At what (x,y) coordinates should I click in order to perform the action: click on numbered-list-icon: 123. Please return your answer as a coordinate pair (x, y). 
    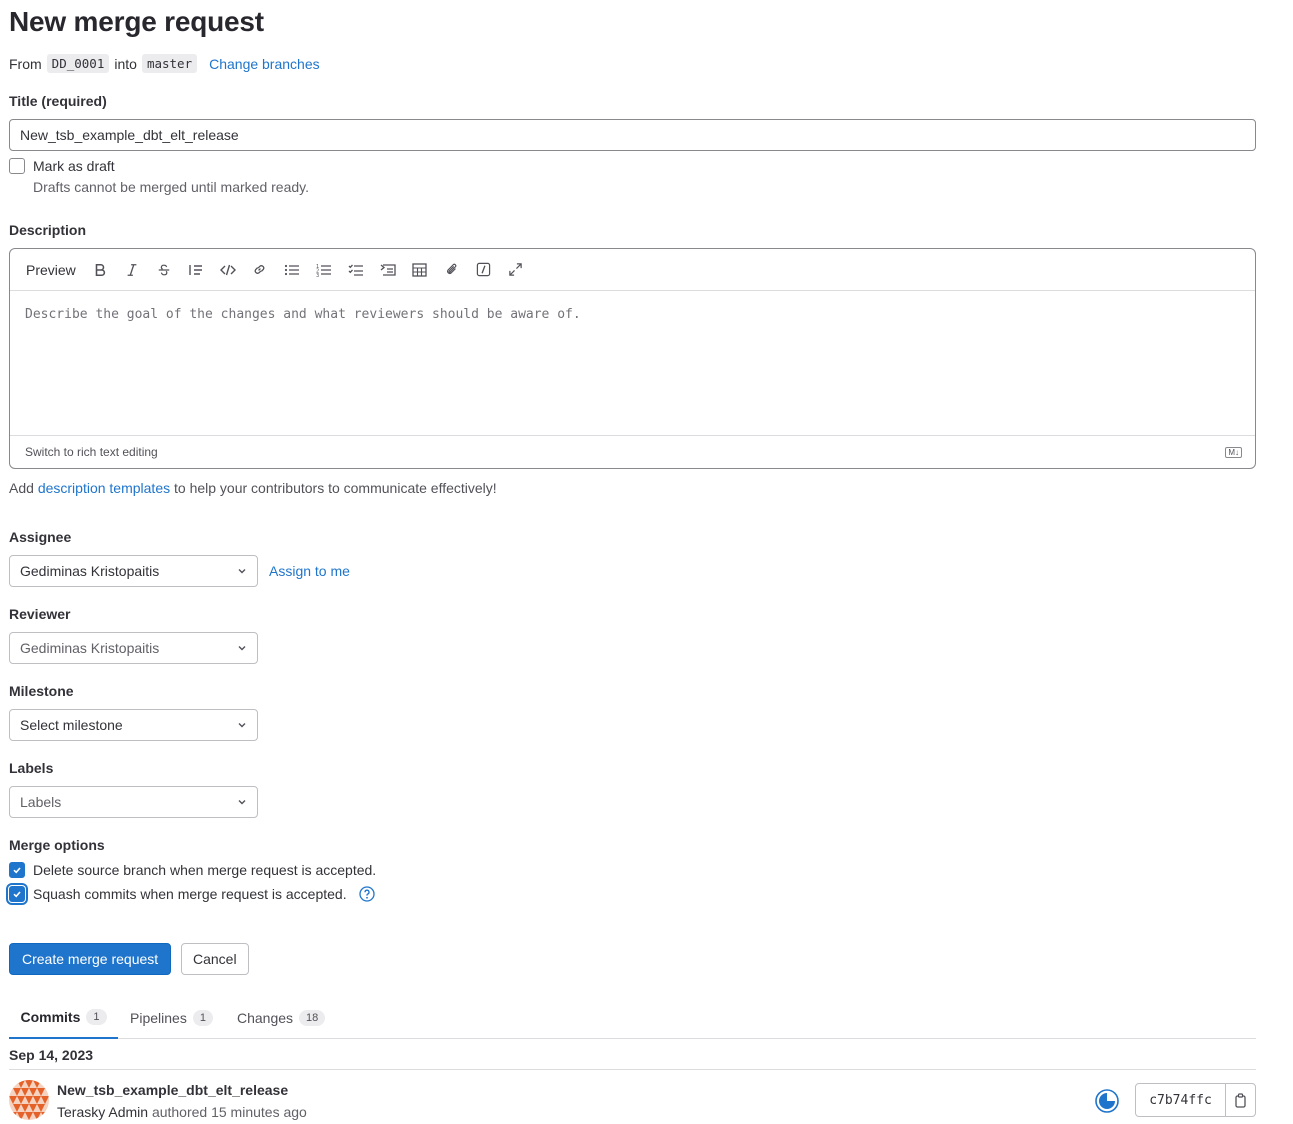
    Looking at the image, I should click on (324, 270).